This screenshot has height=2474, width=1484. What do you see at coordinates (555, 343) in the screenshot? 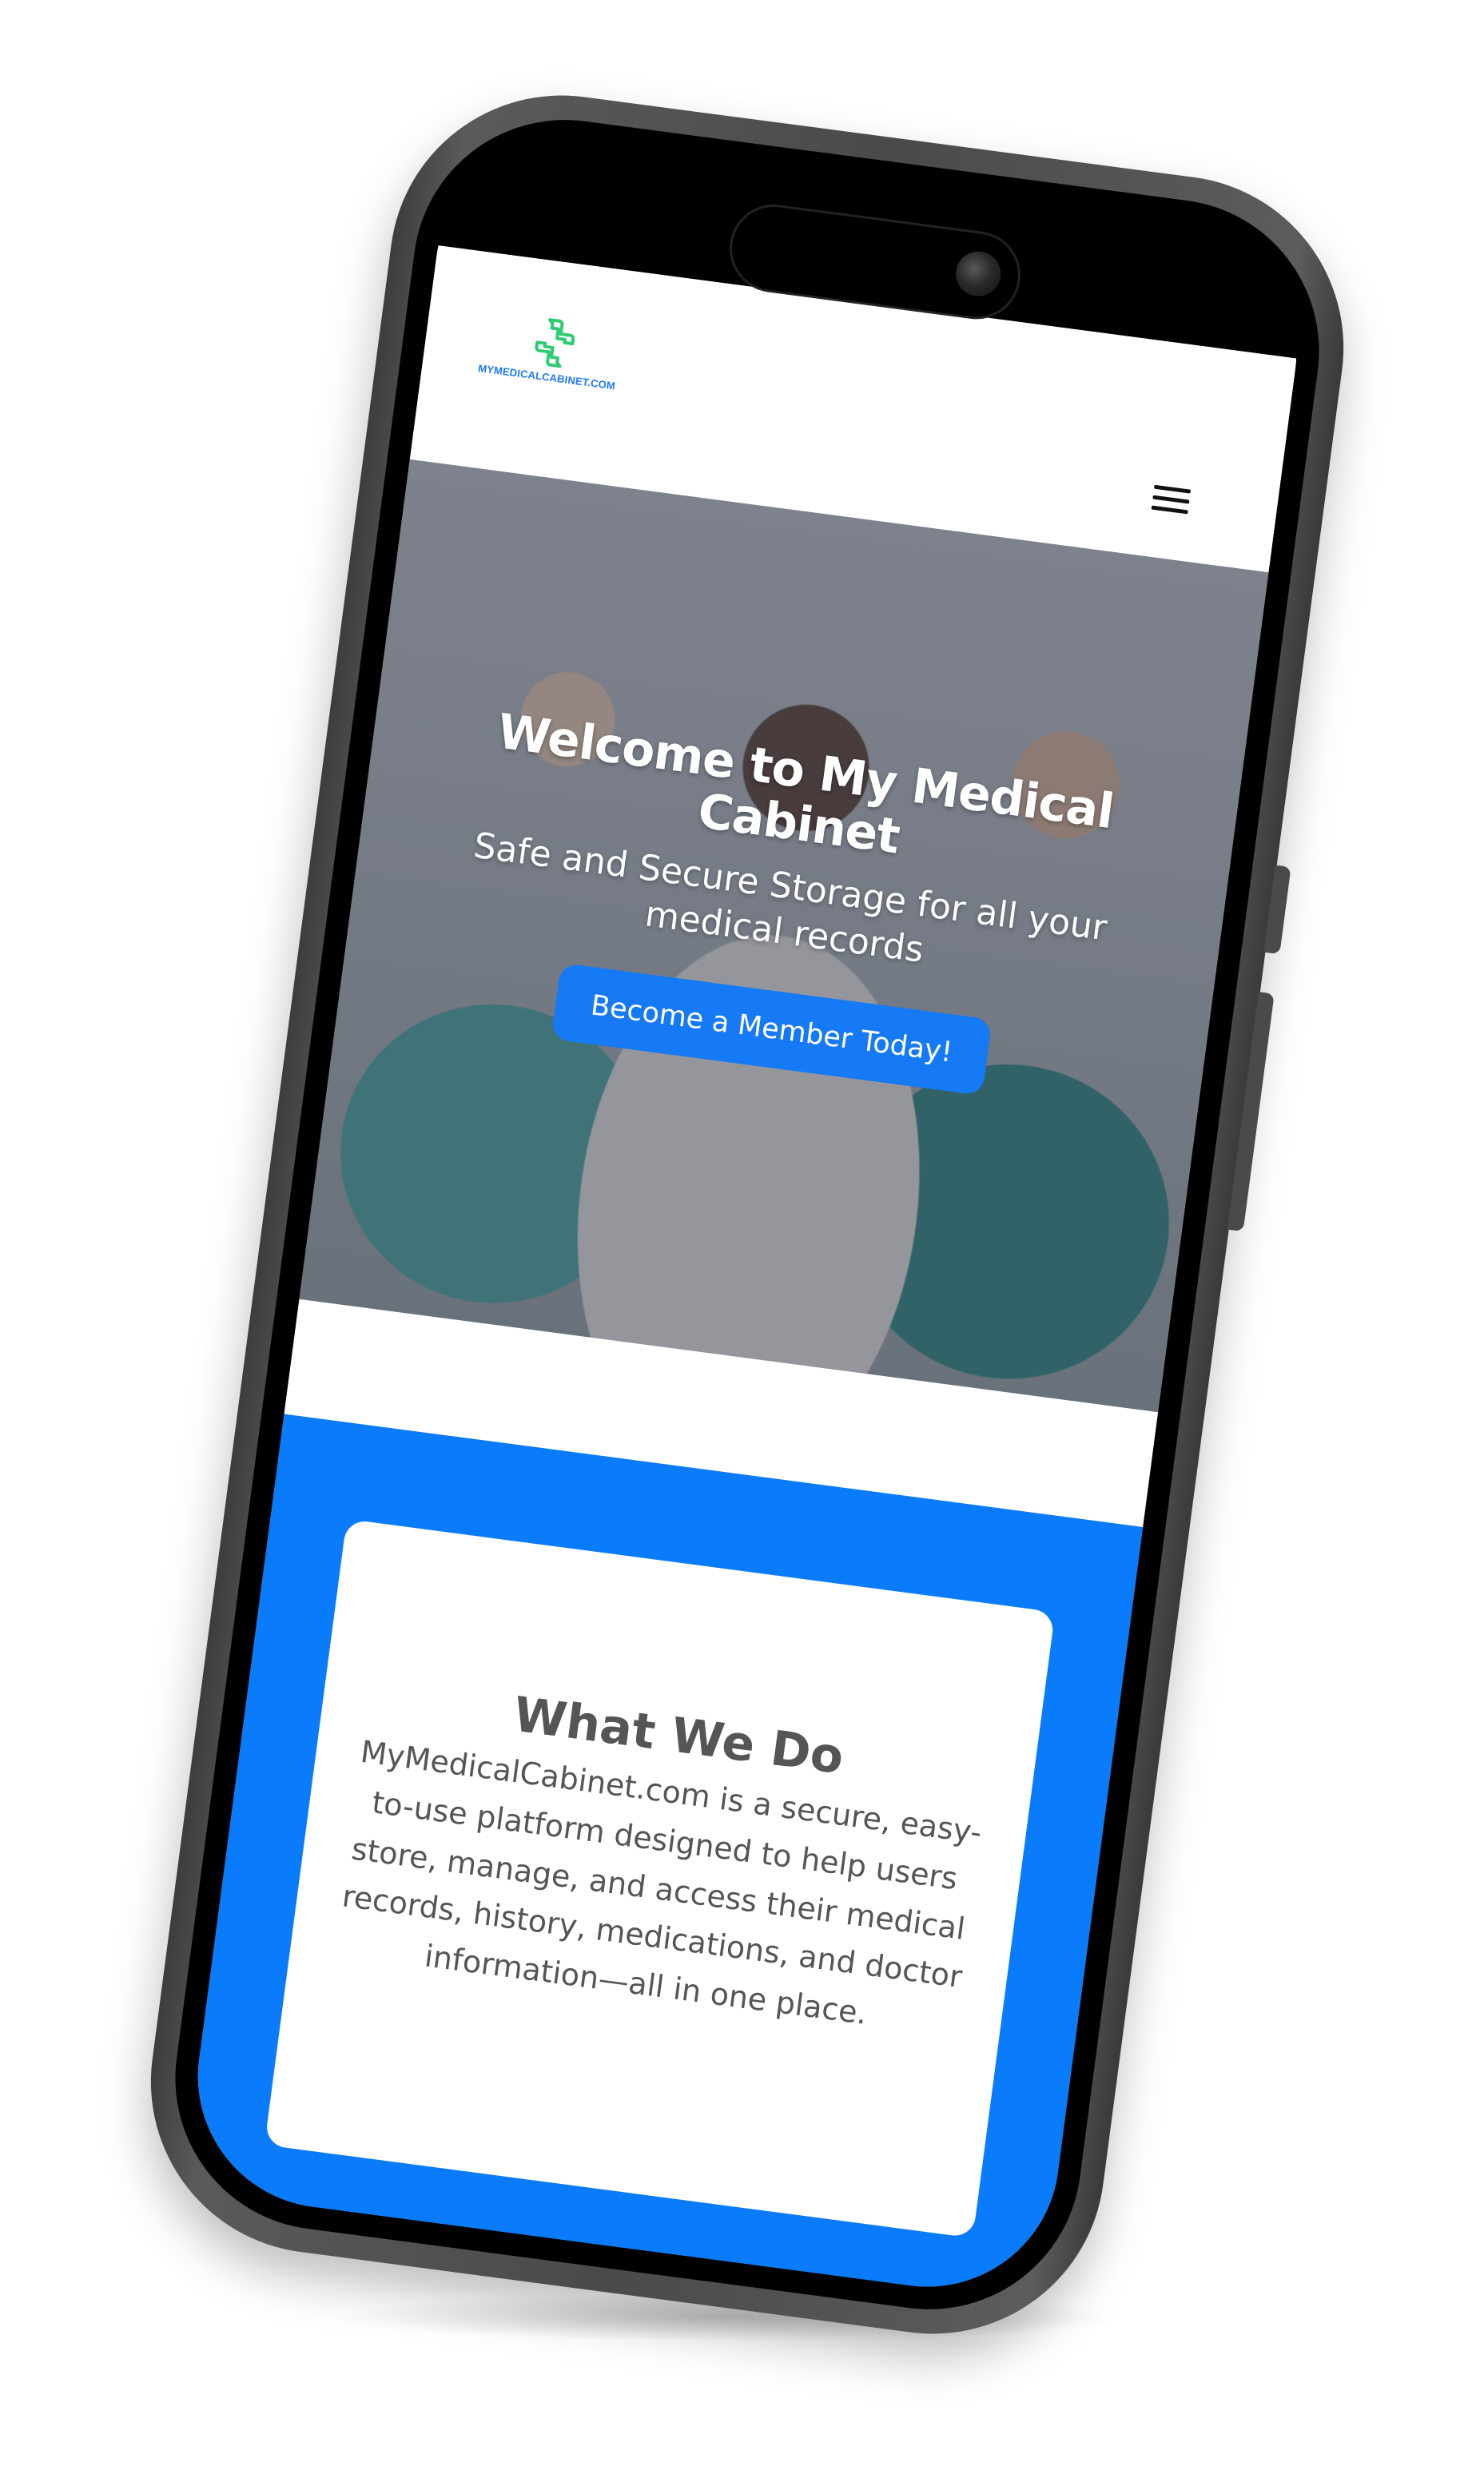
I see `medical-cross-icon` at bounding box center [555, 343].